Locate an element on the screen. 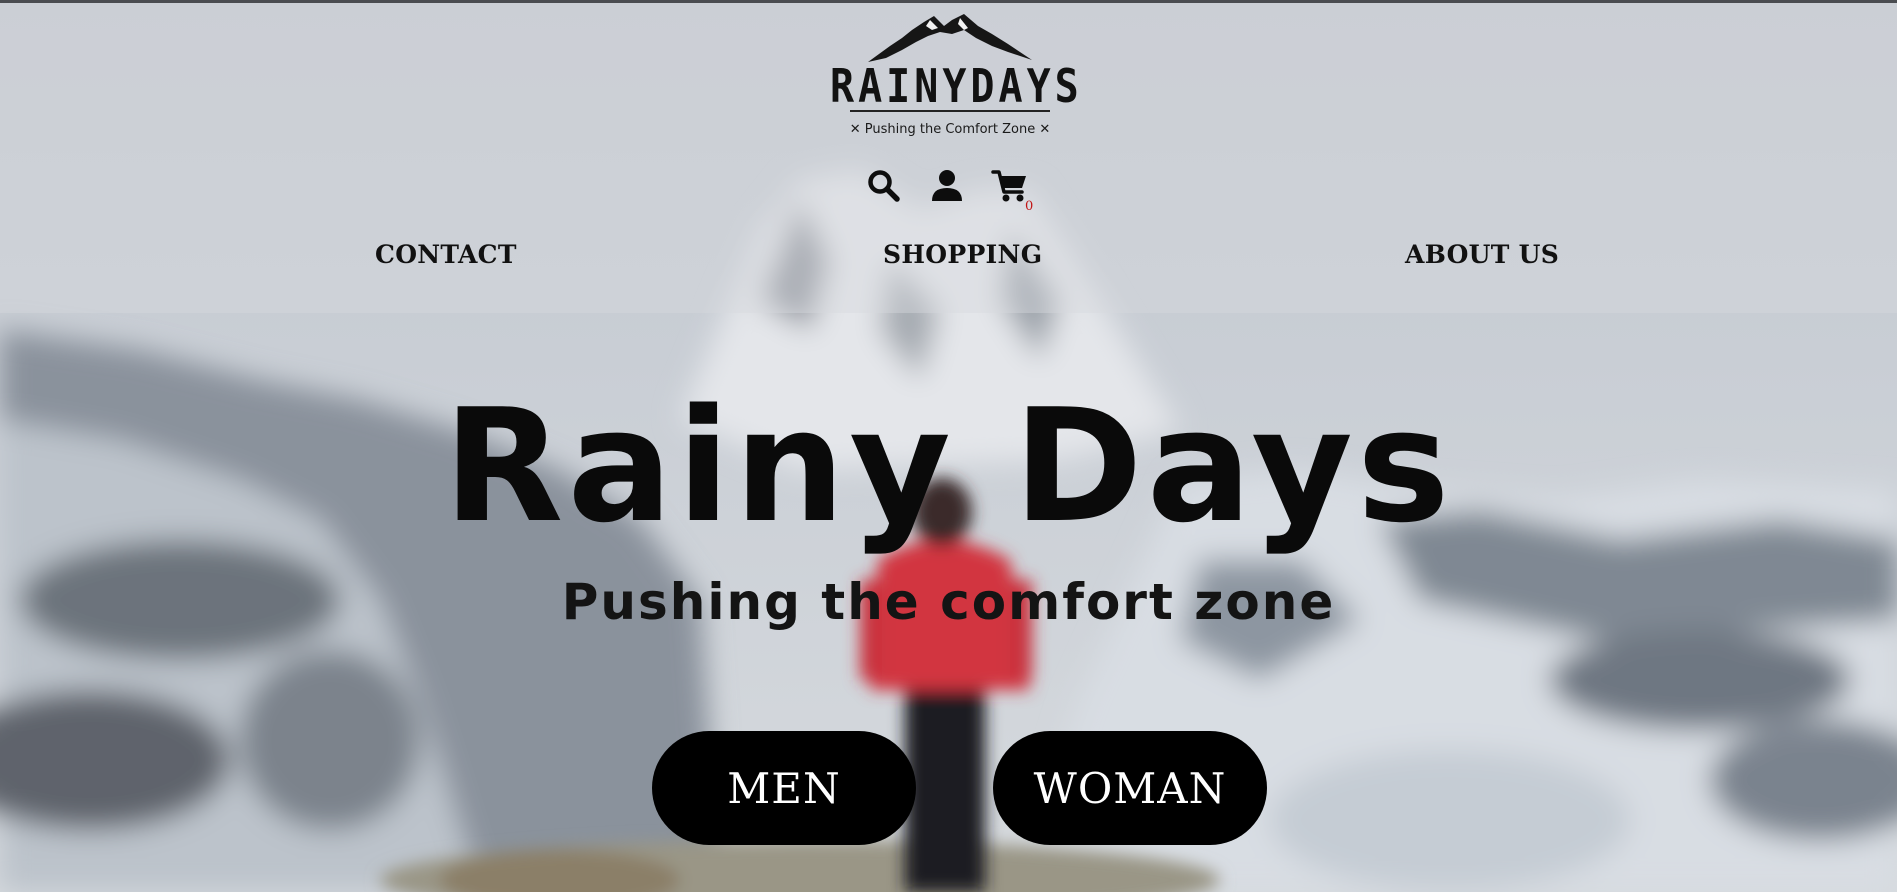 The image size is (1897, 892). woman-button: WOMAN is located at coordinates (1130, 788).